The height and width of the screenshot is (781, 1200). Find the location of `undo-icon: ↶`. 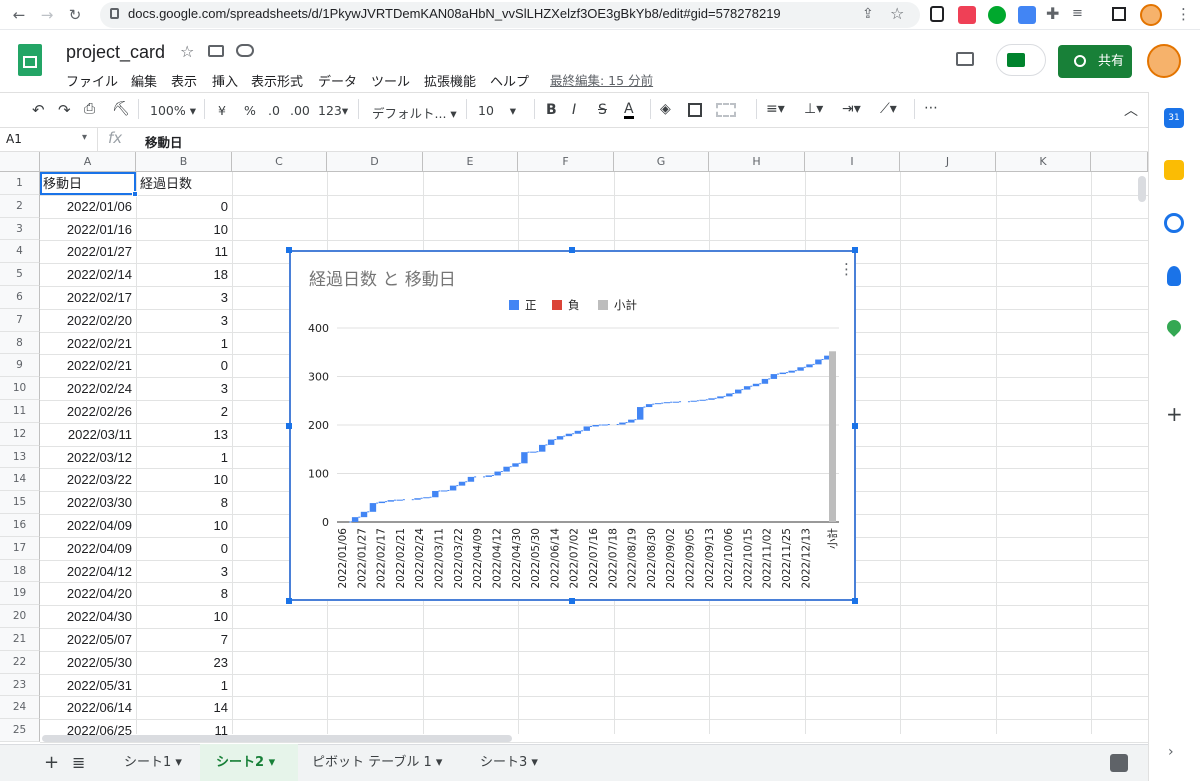

undo-icon: ↶ is located at coordinates (38, 110).